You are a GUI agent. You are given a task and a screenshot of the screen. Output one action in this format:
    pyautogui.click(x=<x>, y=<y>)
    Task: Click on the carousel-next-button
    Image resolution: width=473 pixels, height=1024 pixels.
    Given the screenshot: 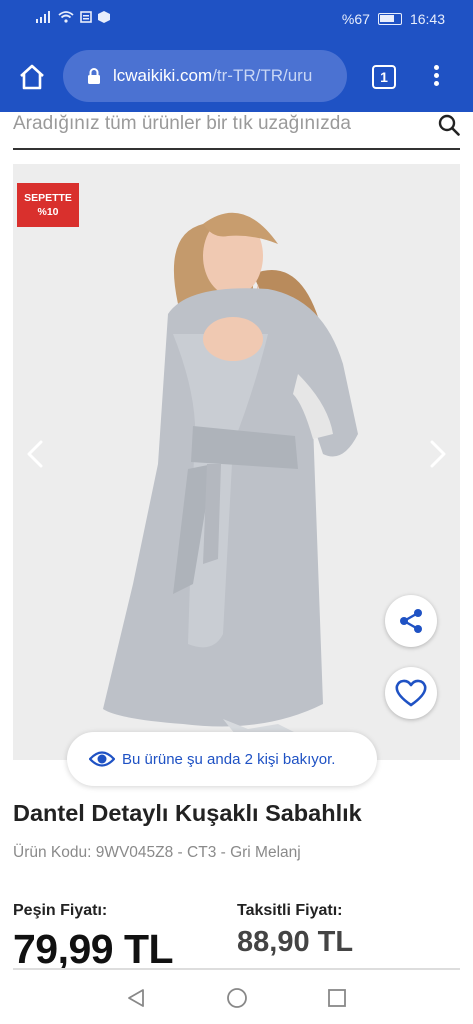 What is the action you would take?
    pyautogui.click(x=438, y=454)
    